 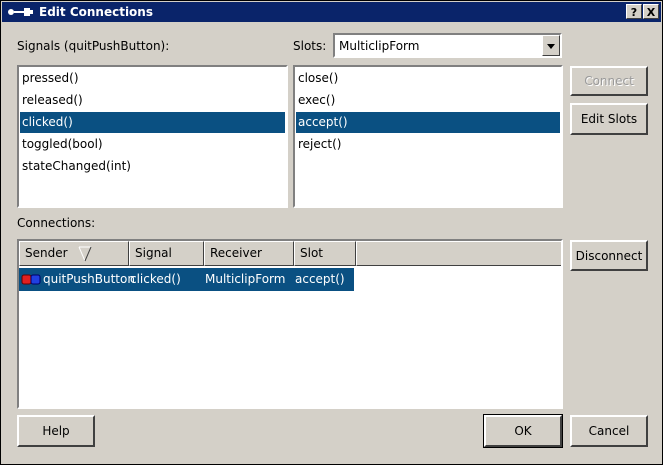 I want to click on slots-label: Slots:, so click(x=310, y=46).